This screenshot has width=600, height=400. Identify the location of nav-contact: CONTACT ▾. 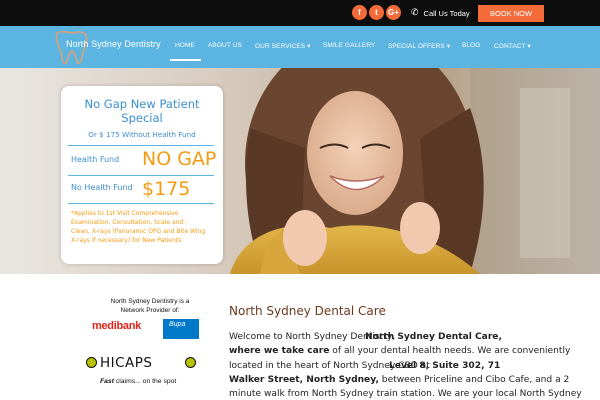
(512, 46).